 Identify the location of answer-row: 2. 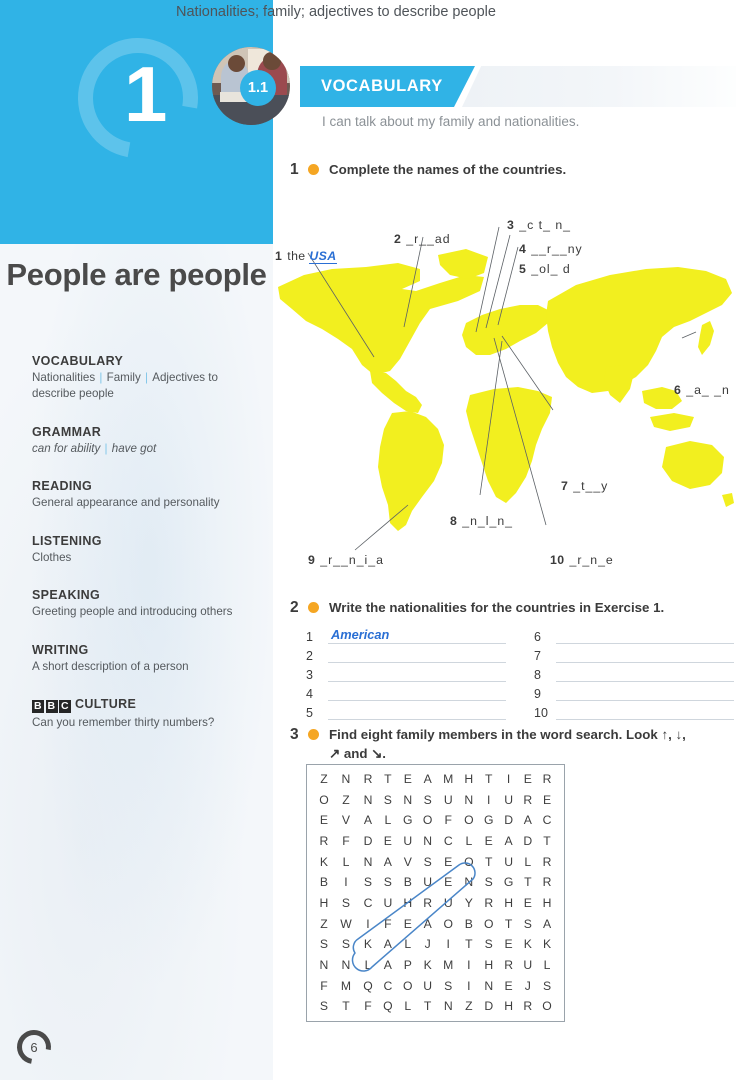
(406, 654).